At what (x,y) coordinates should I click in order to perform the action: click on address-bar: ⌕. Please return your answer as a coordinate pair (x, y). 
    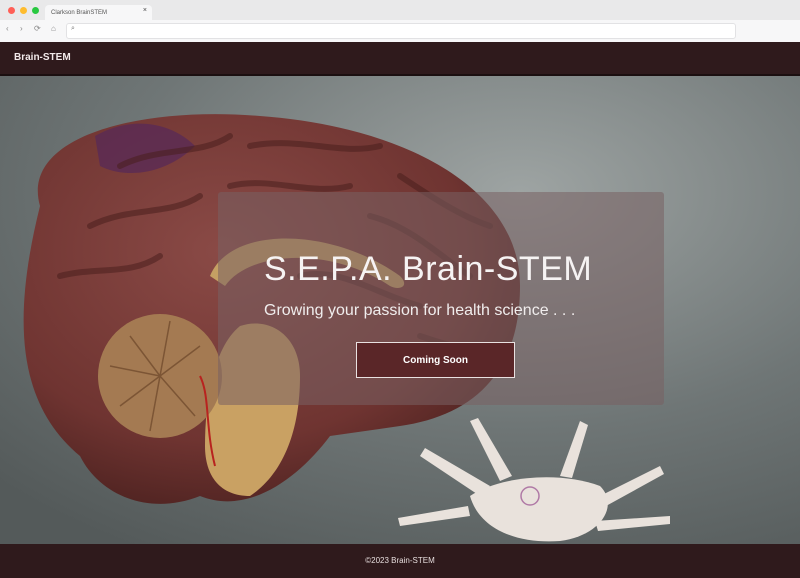
    Looking at the image, I should click on (401, 31).